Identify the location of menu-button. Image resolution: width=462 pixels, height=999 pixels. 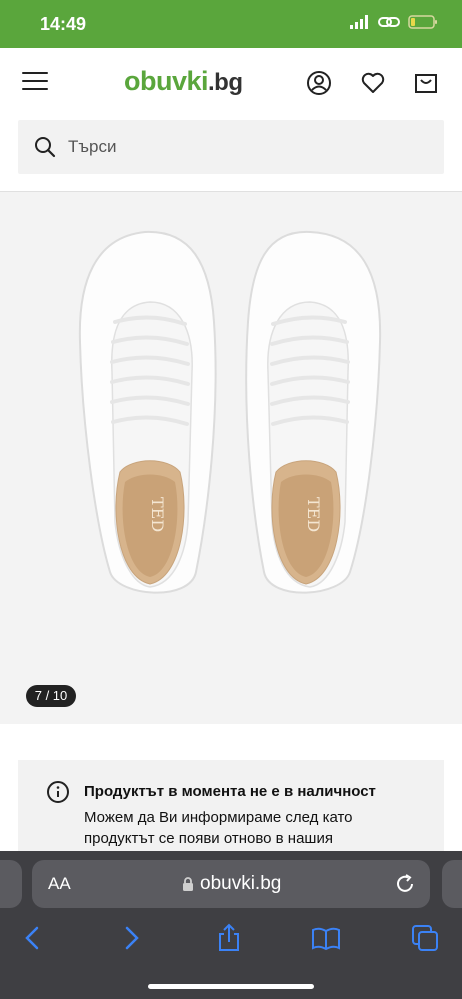
(35, 82).